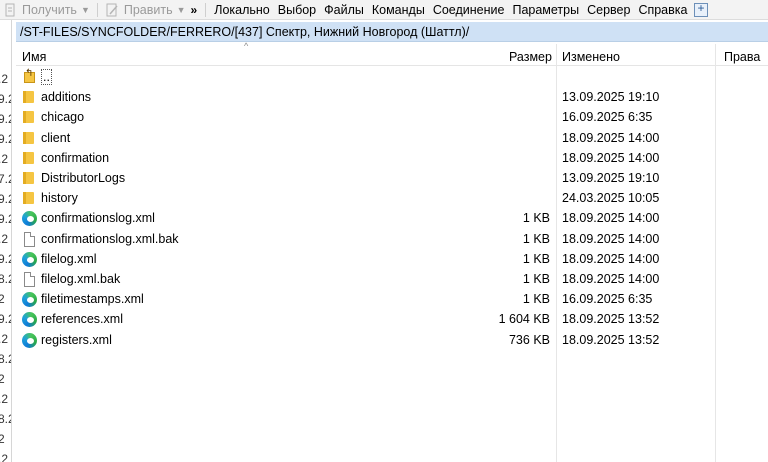  I want to click on edit-icon, so click(112, 10).